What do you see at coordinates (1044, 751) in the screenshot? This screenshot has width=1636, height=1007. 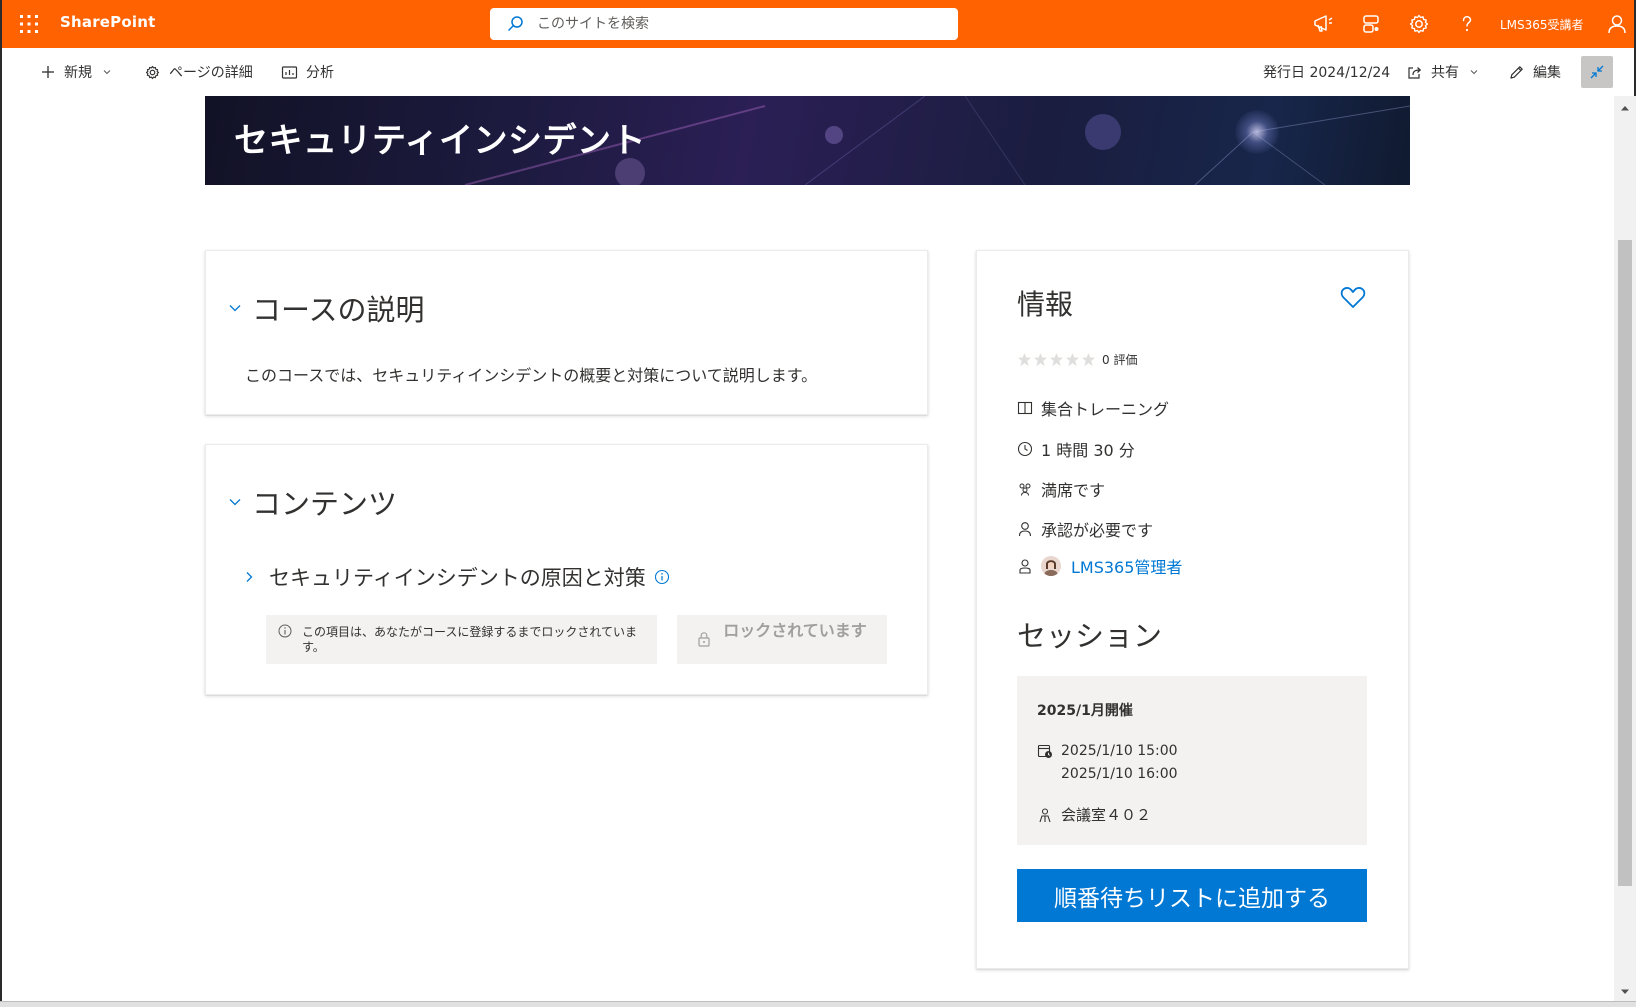 I see `calendar-clock-icon` at bounding box center [1044, 751].